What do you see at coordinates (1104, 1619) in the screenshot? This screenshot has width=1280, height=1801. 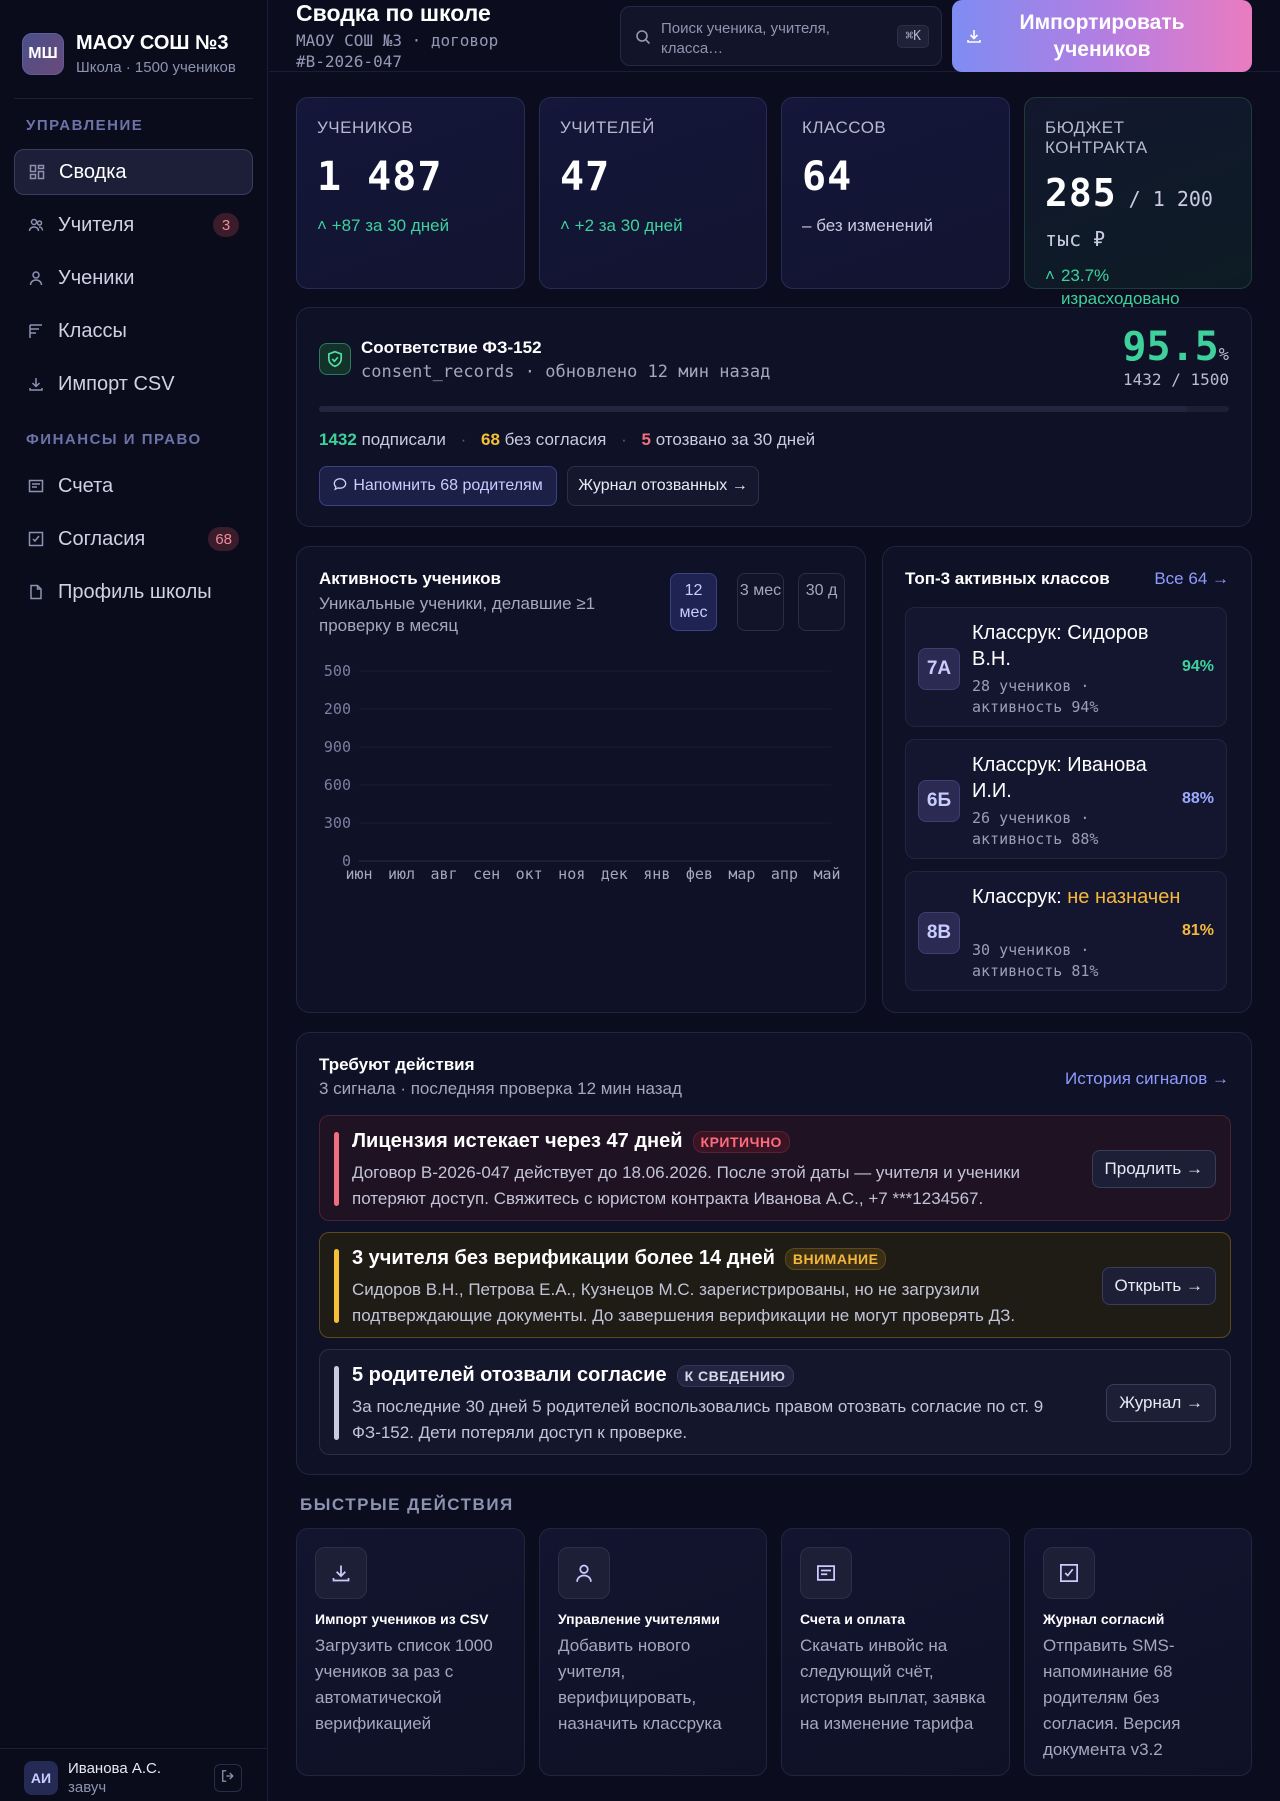 I see `quick-action-title: Журнал согласий` at bounding box center [1104, 1619].